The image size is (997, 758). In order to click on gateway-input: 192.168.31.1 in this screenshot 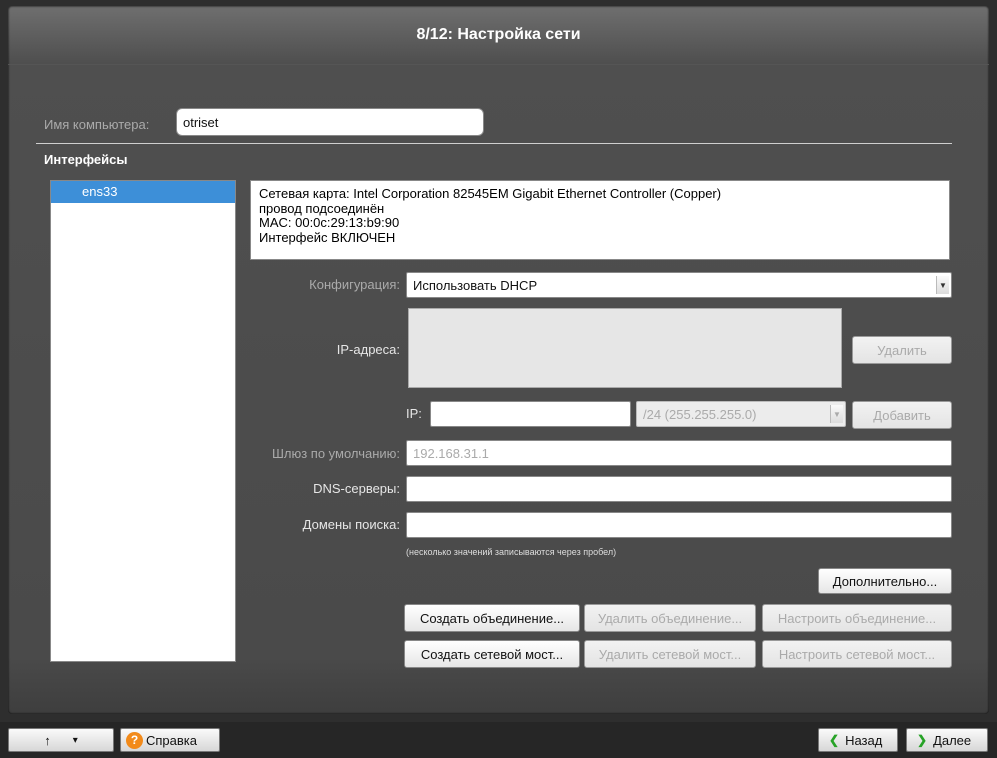, I will do `click(679, 453)`.